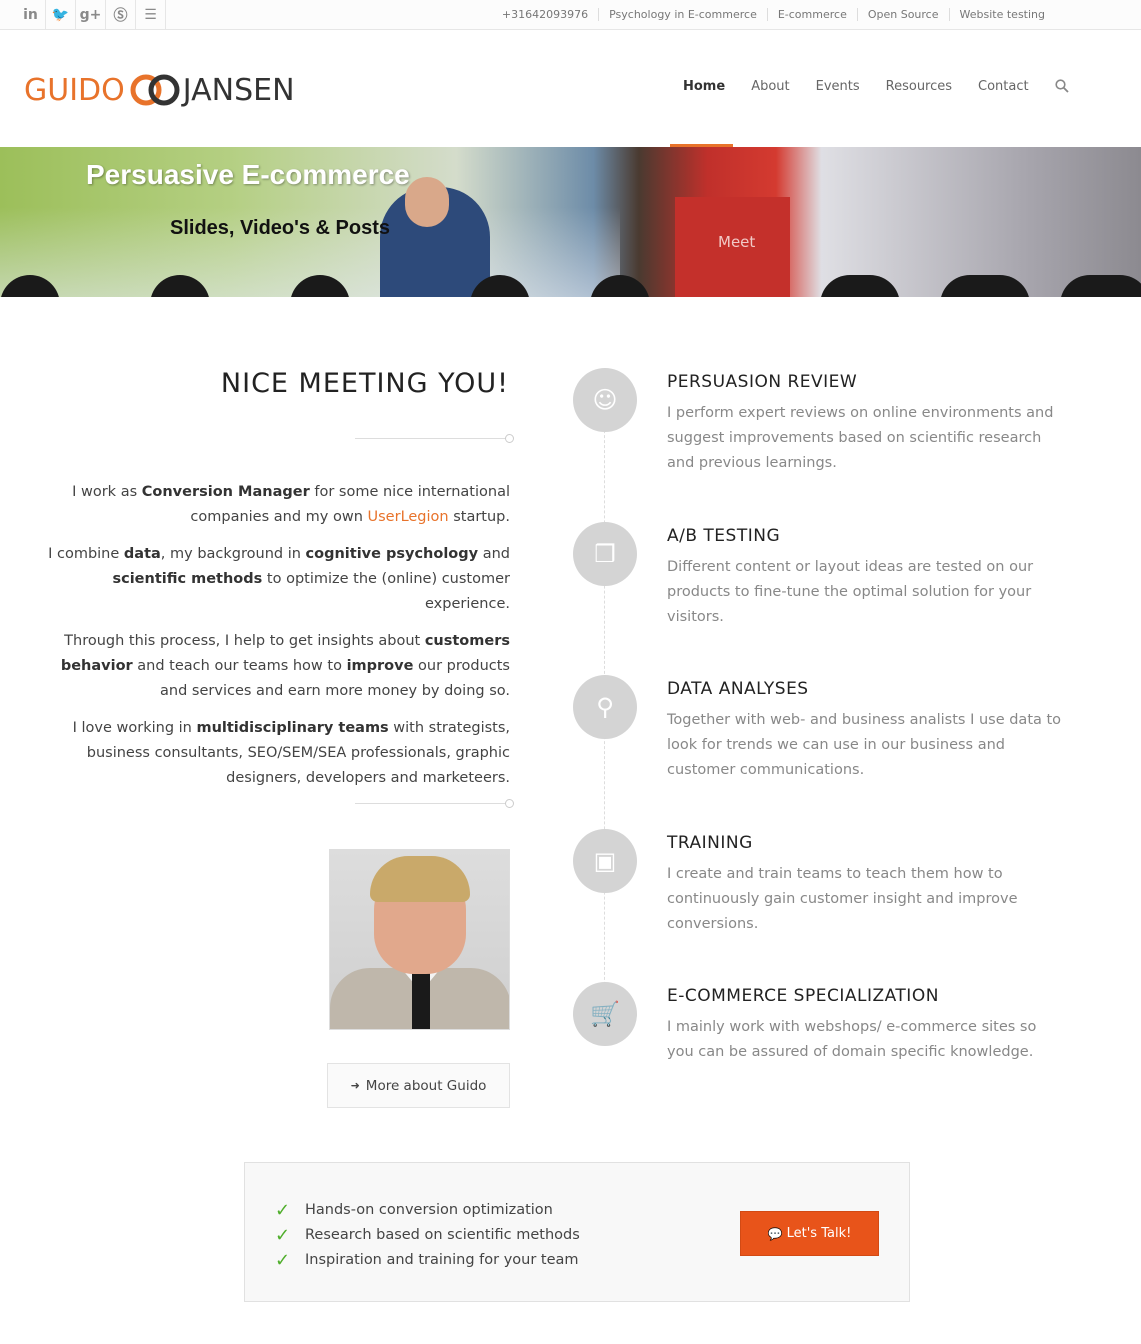 Image resolution: width=1141 pixels, height=1344 pixels. I want to click on chat-bubbles-icon: 💬, so click(775, 1233).